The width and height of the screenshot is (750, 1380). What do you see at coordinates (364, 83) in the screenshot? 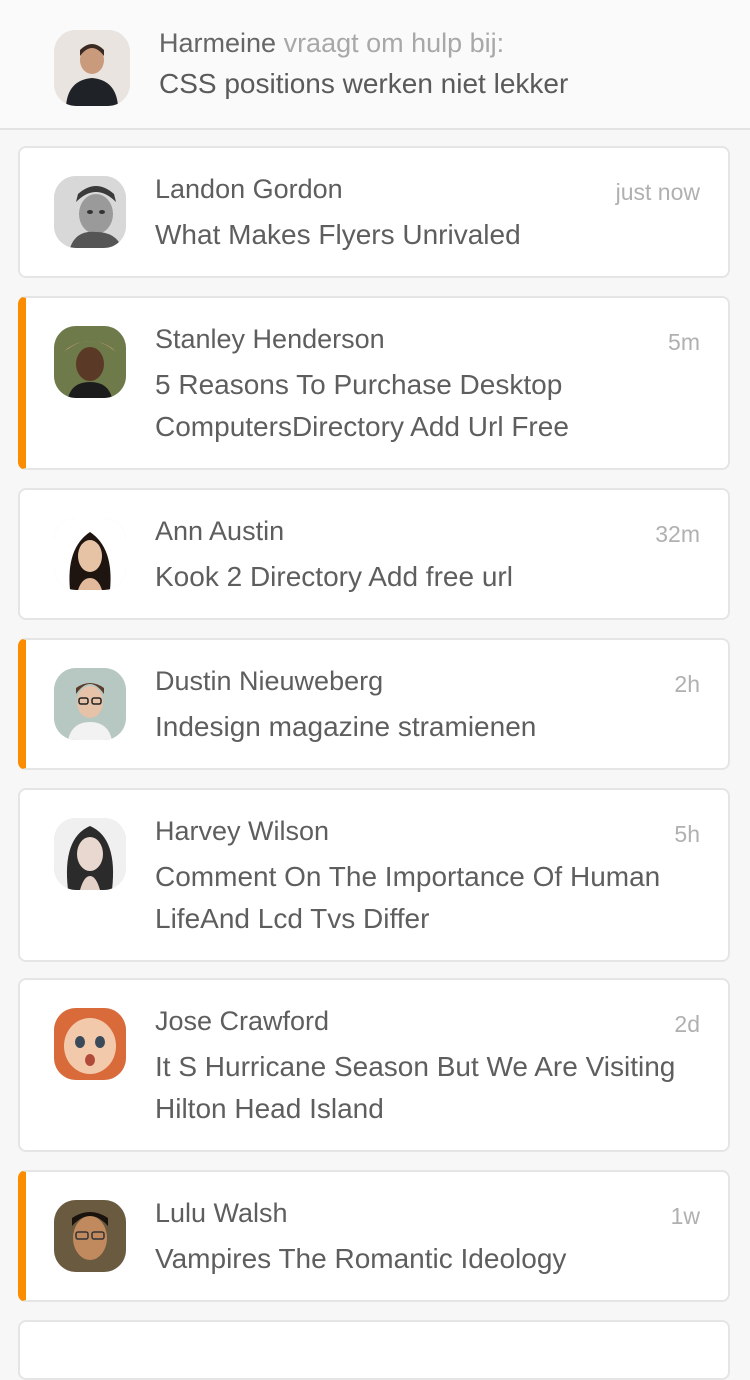
I see `request-topic: CSS positions werken niet lekker` at bounding box center [364, 83].